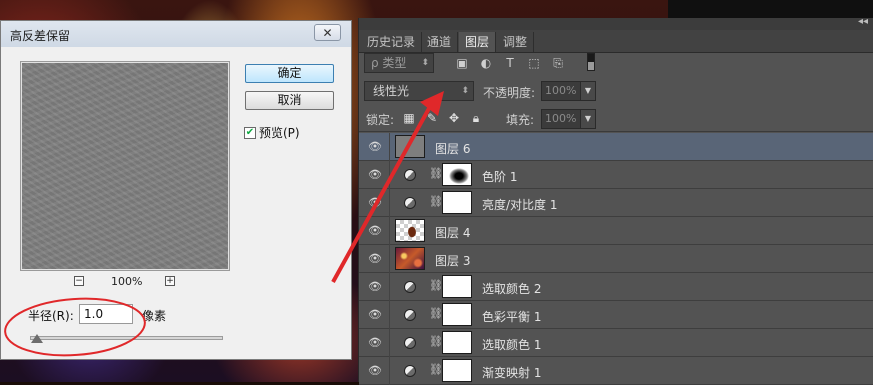  Describe the element at coordinates (616, 91) in the screenshot. I see `blend-row: 线性光 ⬍ 不透明度: 100% ▼` at that location.